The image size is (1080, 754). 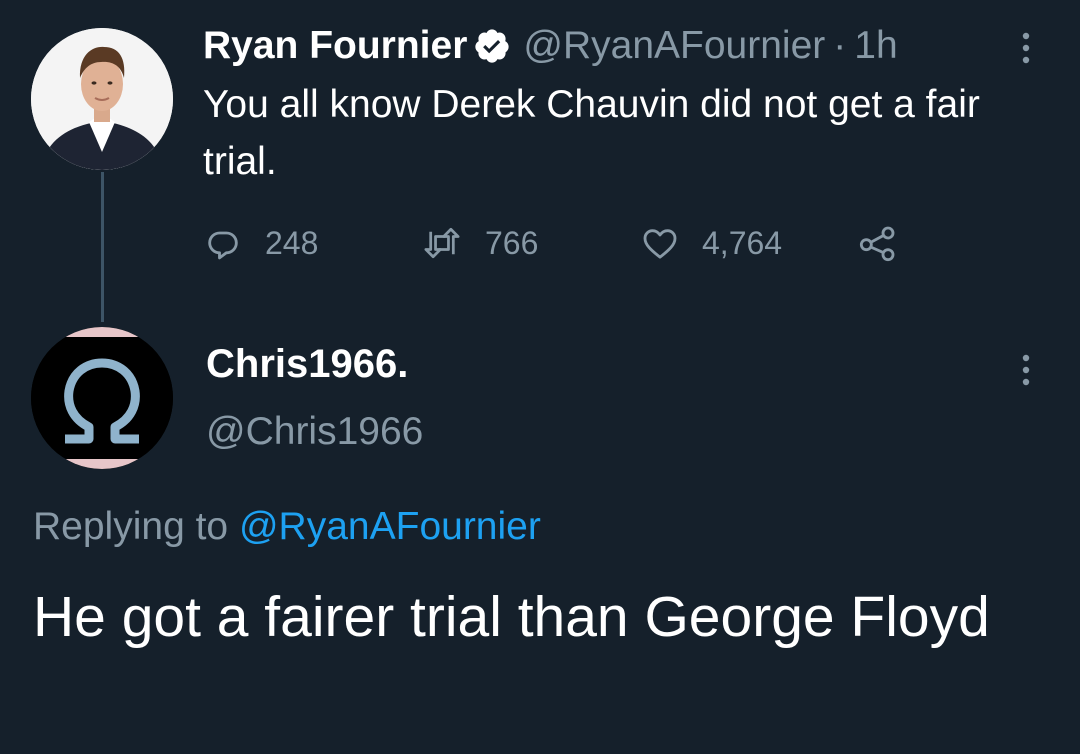 What do you see at coordinates (307, 364) in the screenshot?
I see `reply-author-name: Chris1966.` at bounding box center [307, 364].